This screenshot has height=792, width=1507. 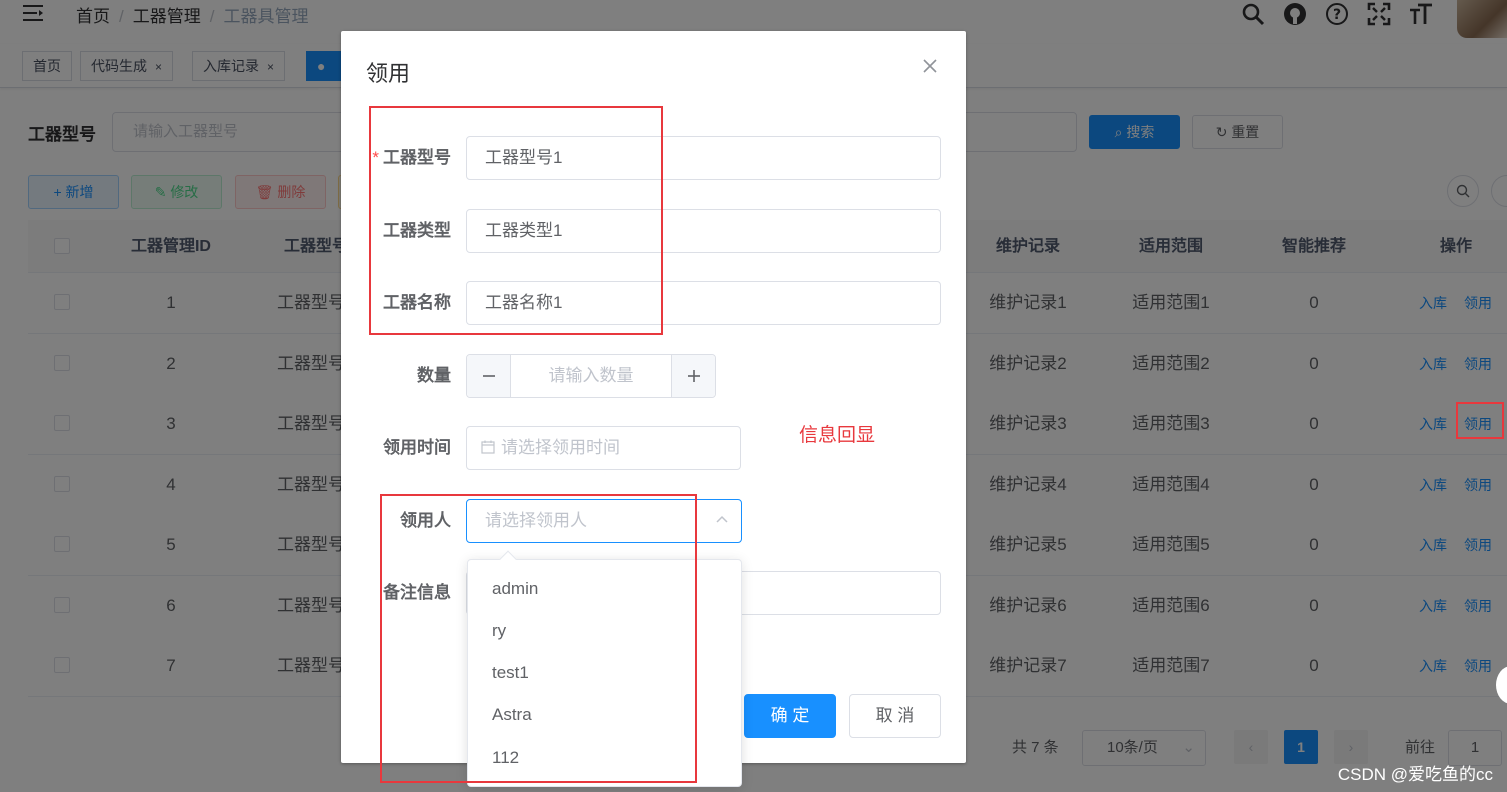 I want to click on watermark: CSDN @爱吃鱼的cc, so click(x=1415, y=774).